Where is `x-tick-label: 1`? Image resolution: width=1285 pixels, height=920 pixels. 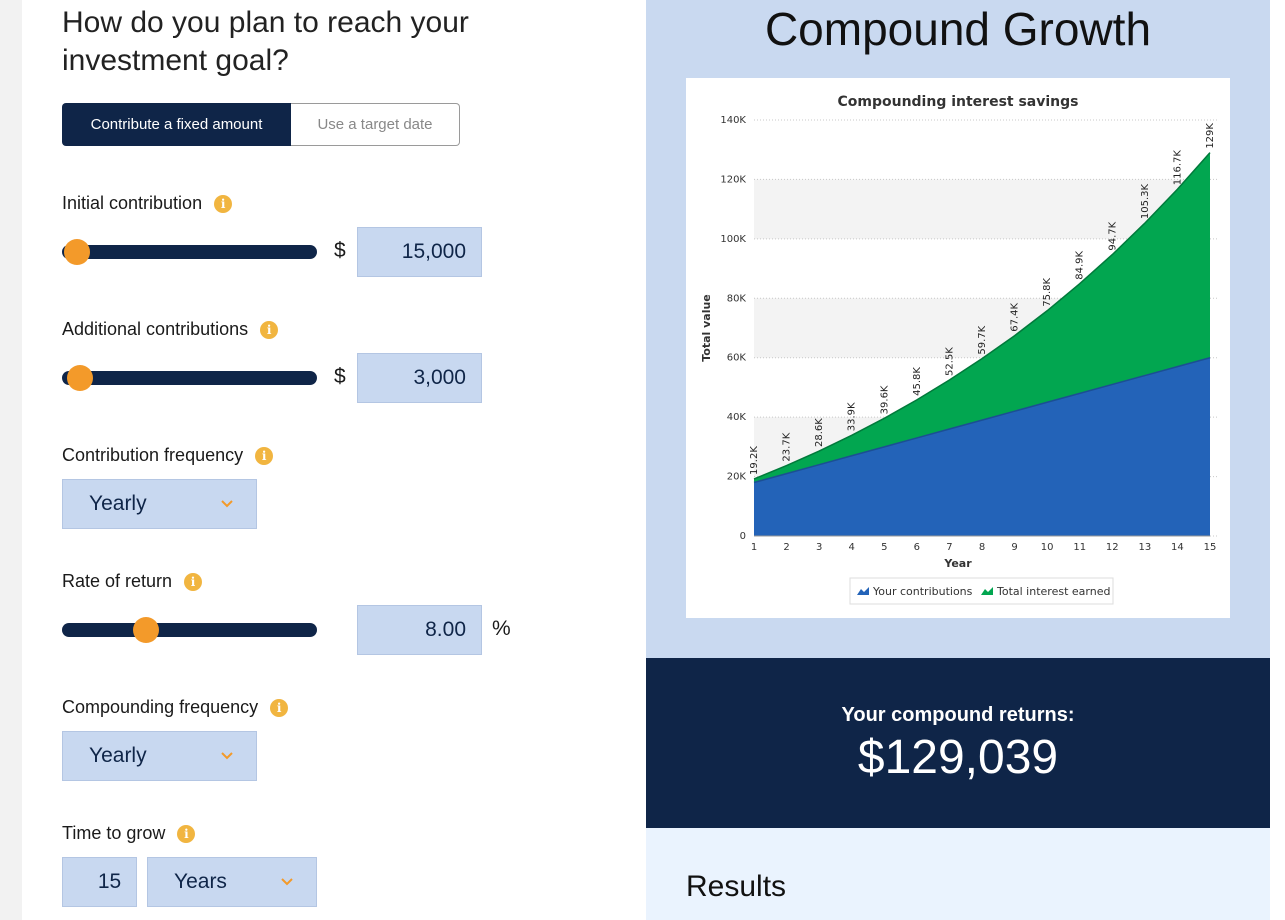
x-tick-label: 1 is located at coordinates (754, 547).